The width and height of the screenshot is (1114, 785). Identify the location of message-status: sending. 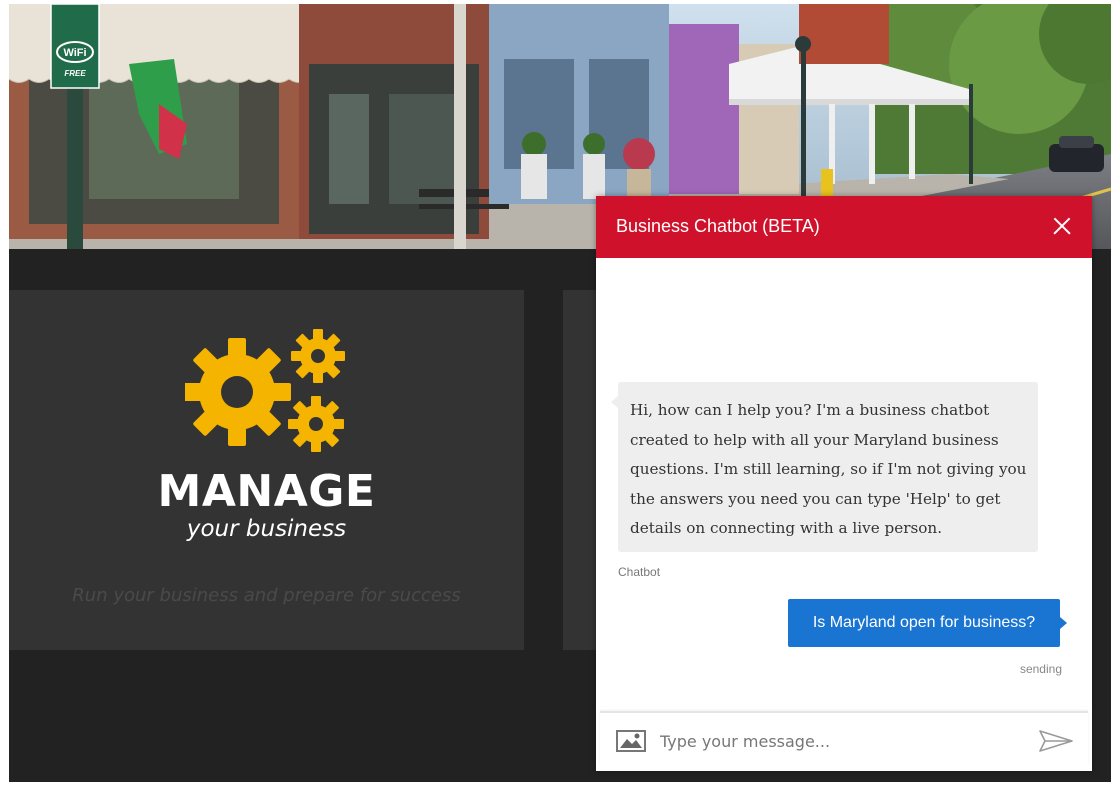
(1040, 669).